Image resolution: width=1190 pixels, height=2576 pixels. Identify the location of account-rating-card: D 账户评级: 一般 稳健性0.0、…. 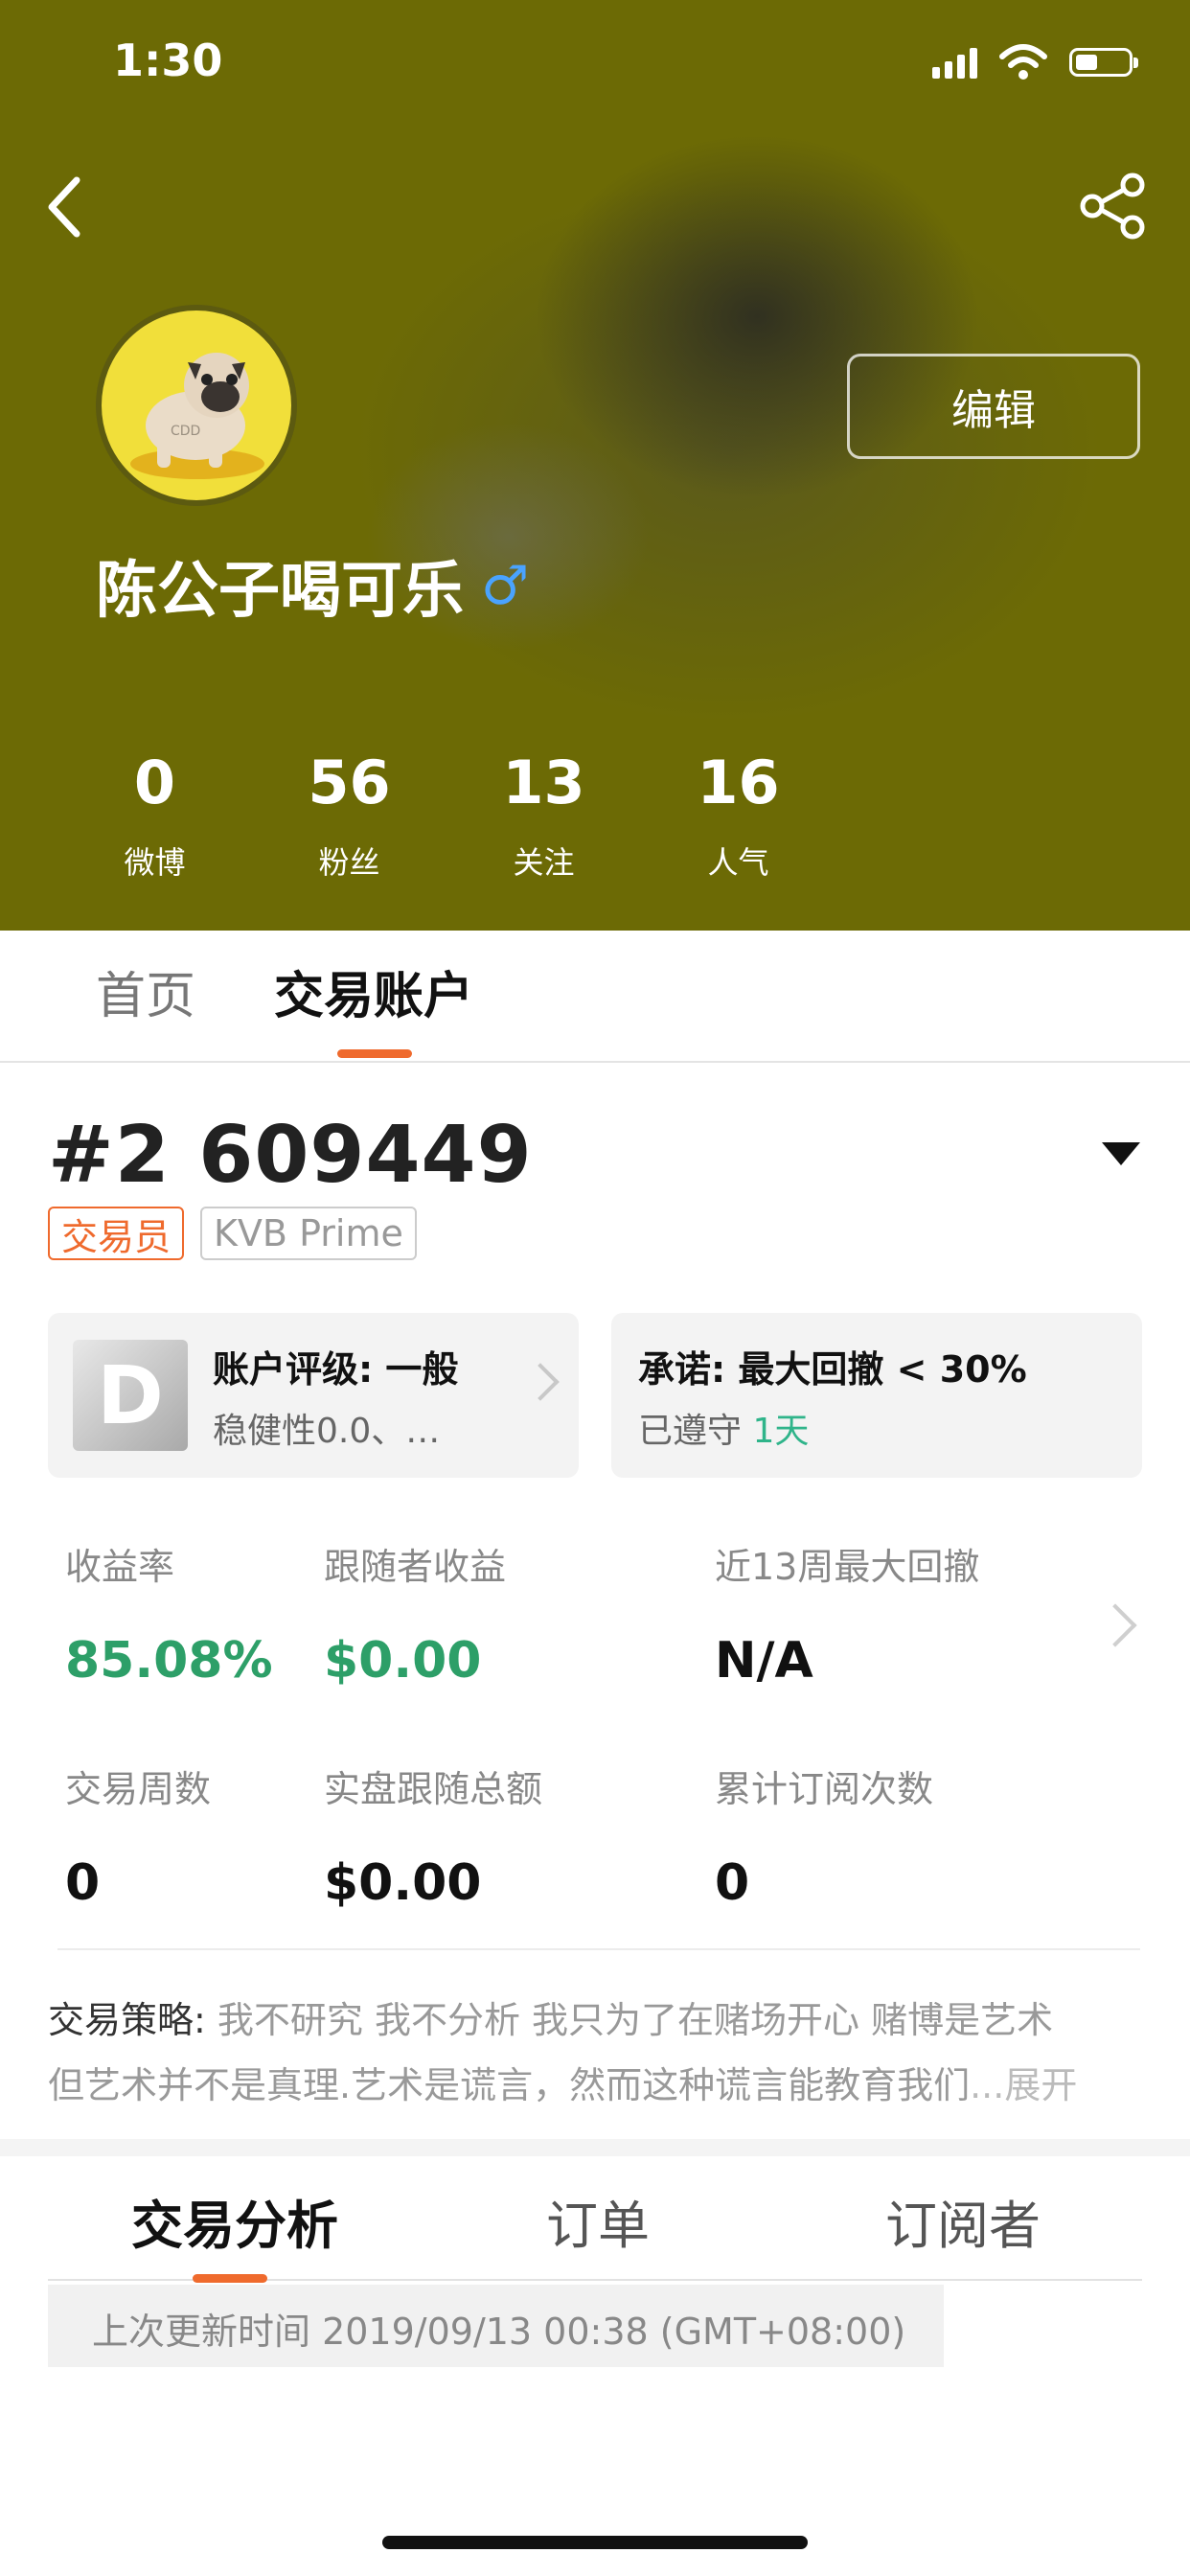
(313, 1395).